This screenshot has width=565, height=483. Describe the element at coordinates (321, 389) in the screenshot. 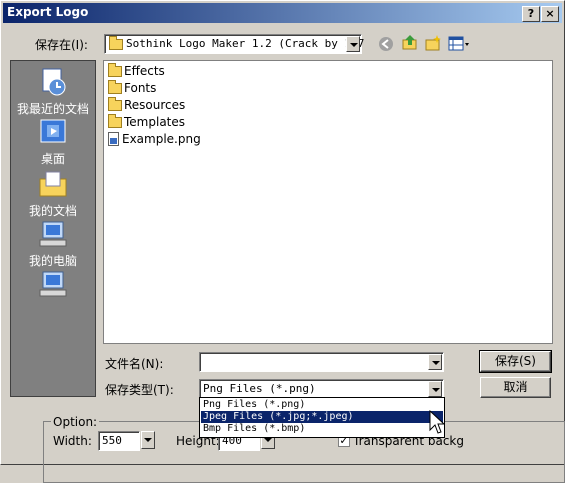

I see `filetype-select: Png Files (*.png)` at that location.